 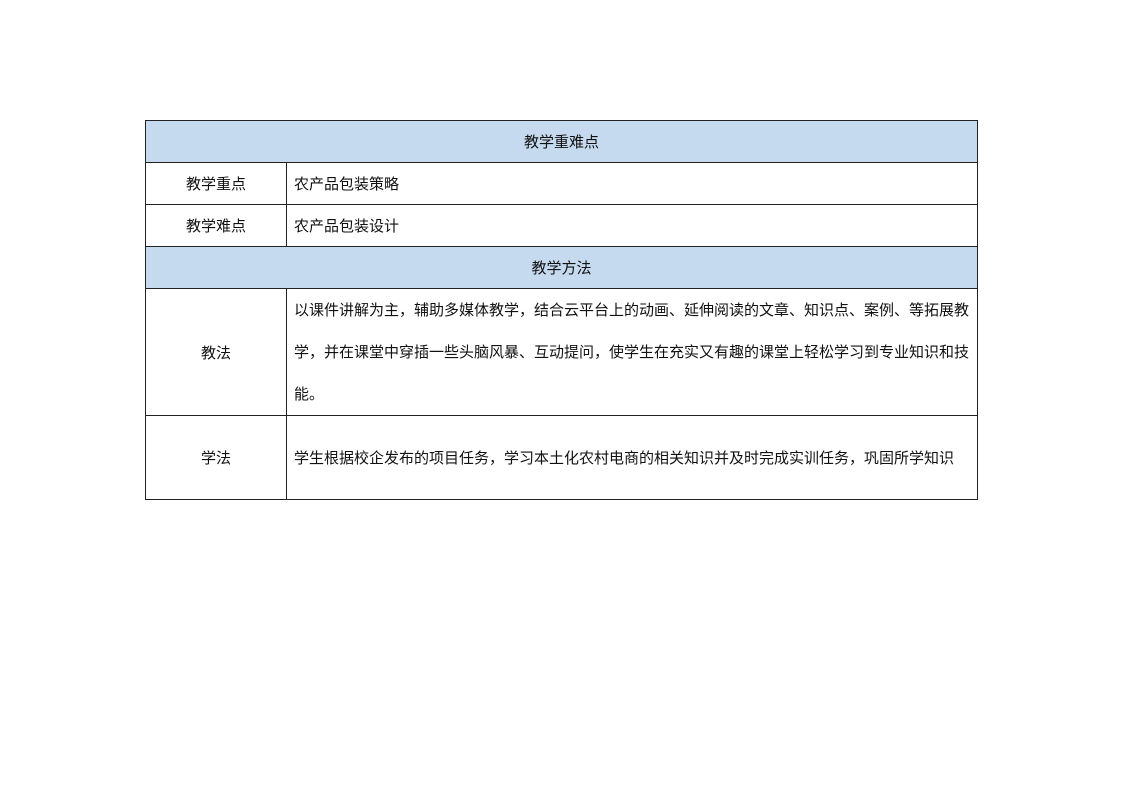 I want to click on row-label-teaching-method: 教法, so click(x=216, y=352).